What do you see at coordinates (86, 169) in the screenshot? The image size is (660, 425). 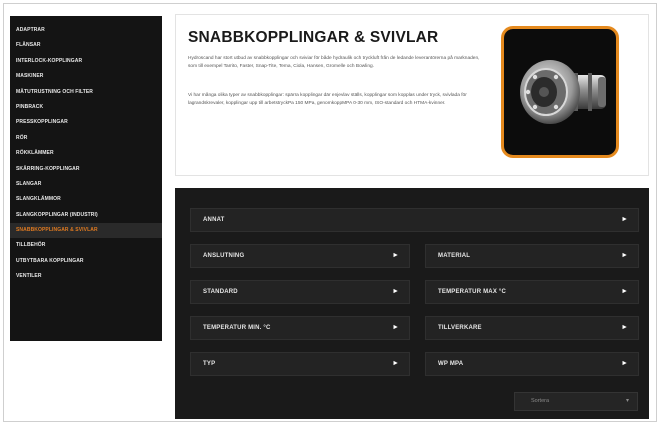 I see `sidebar-item-skarring-kopplingar: Skärring-kopplingar` at bounding box center [86, 169].